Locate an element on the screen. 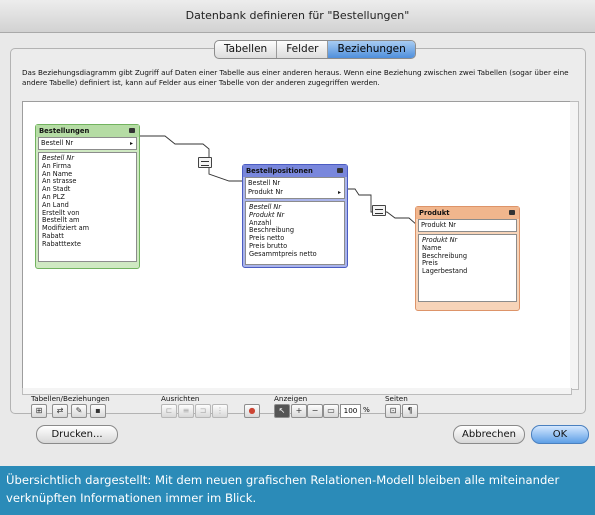 The height and width of the screenshot is (515, 595). window-title: Datenbank definieren für "Bestellungen" is located at coordinates (297, 15).